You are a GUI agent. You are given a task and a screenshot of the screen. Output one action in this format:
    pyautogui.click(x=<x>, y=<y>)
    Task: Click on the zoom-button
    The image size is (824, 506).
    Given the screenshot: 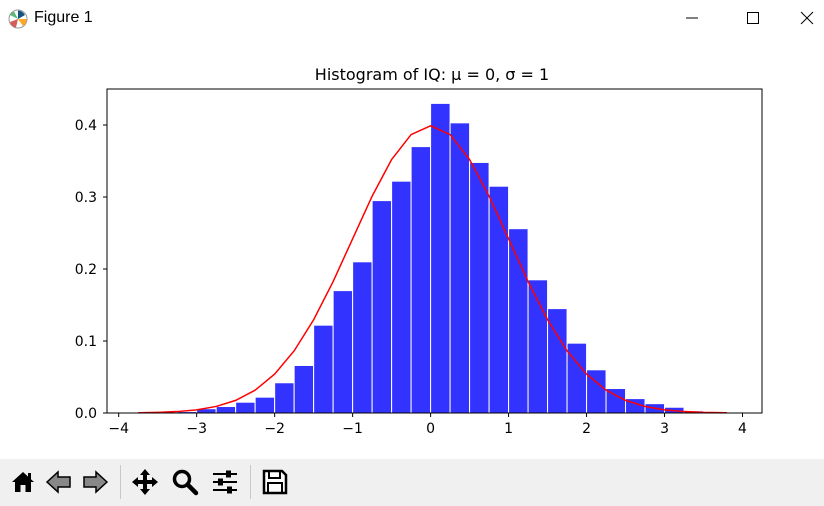 What is the action you would take?
    pyautogui.click(x=185, y=482)
    